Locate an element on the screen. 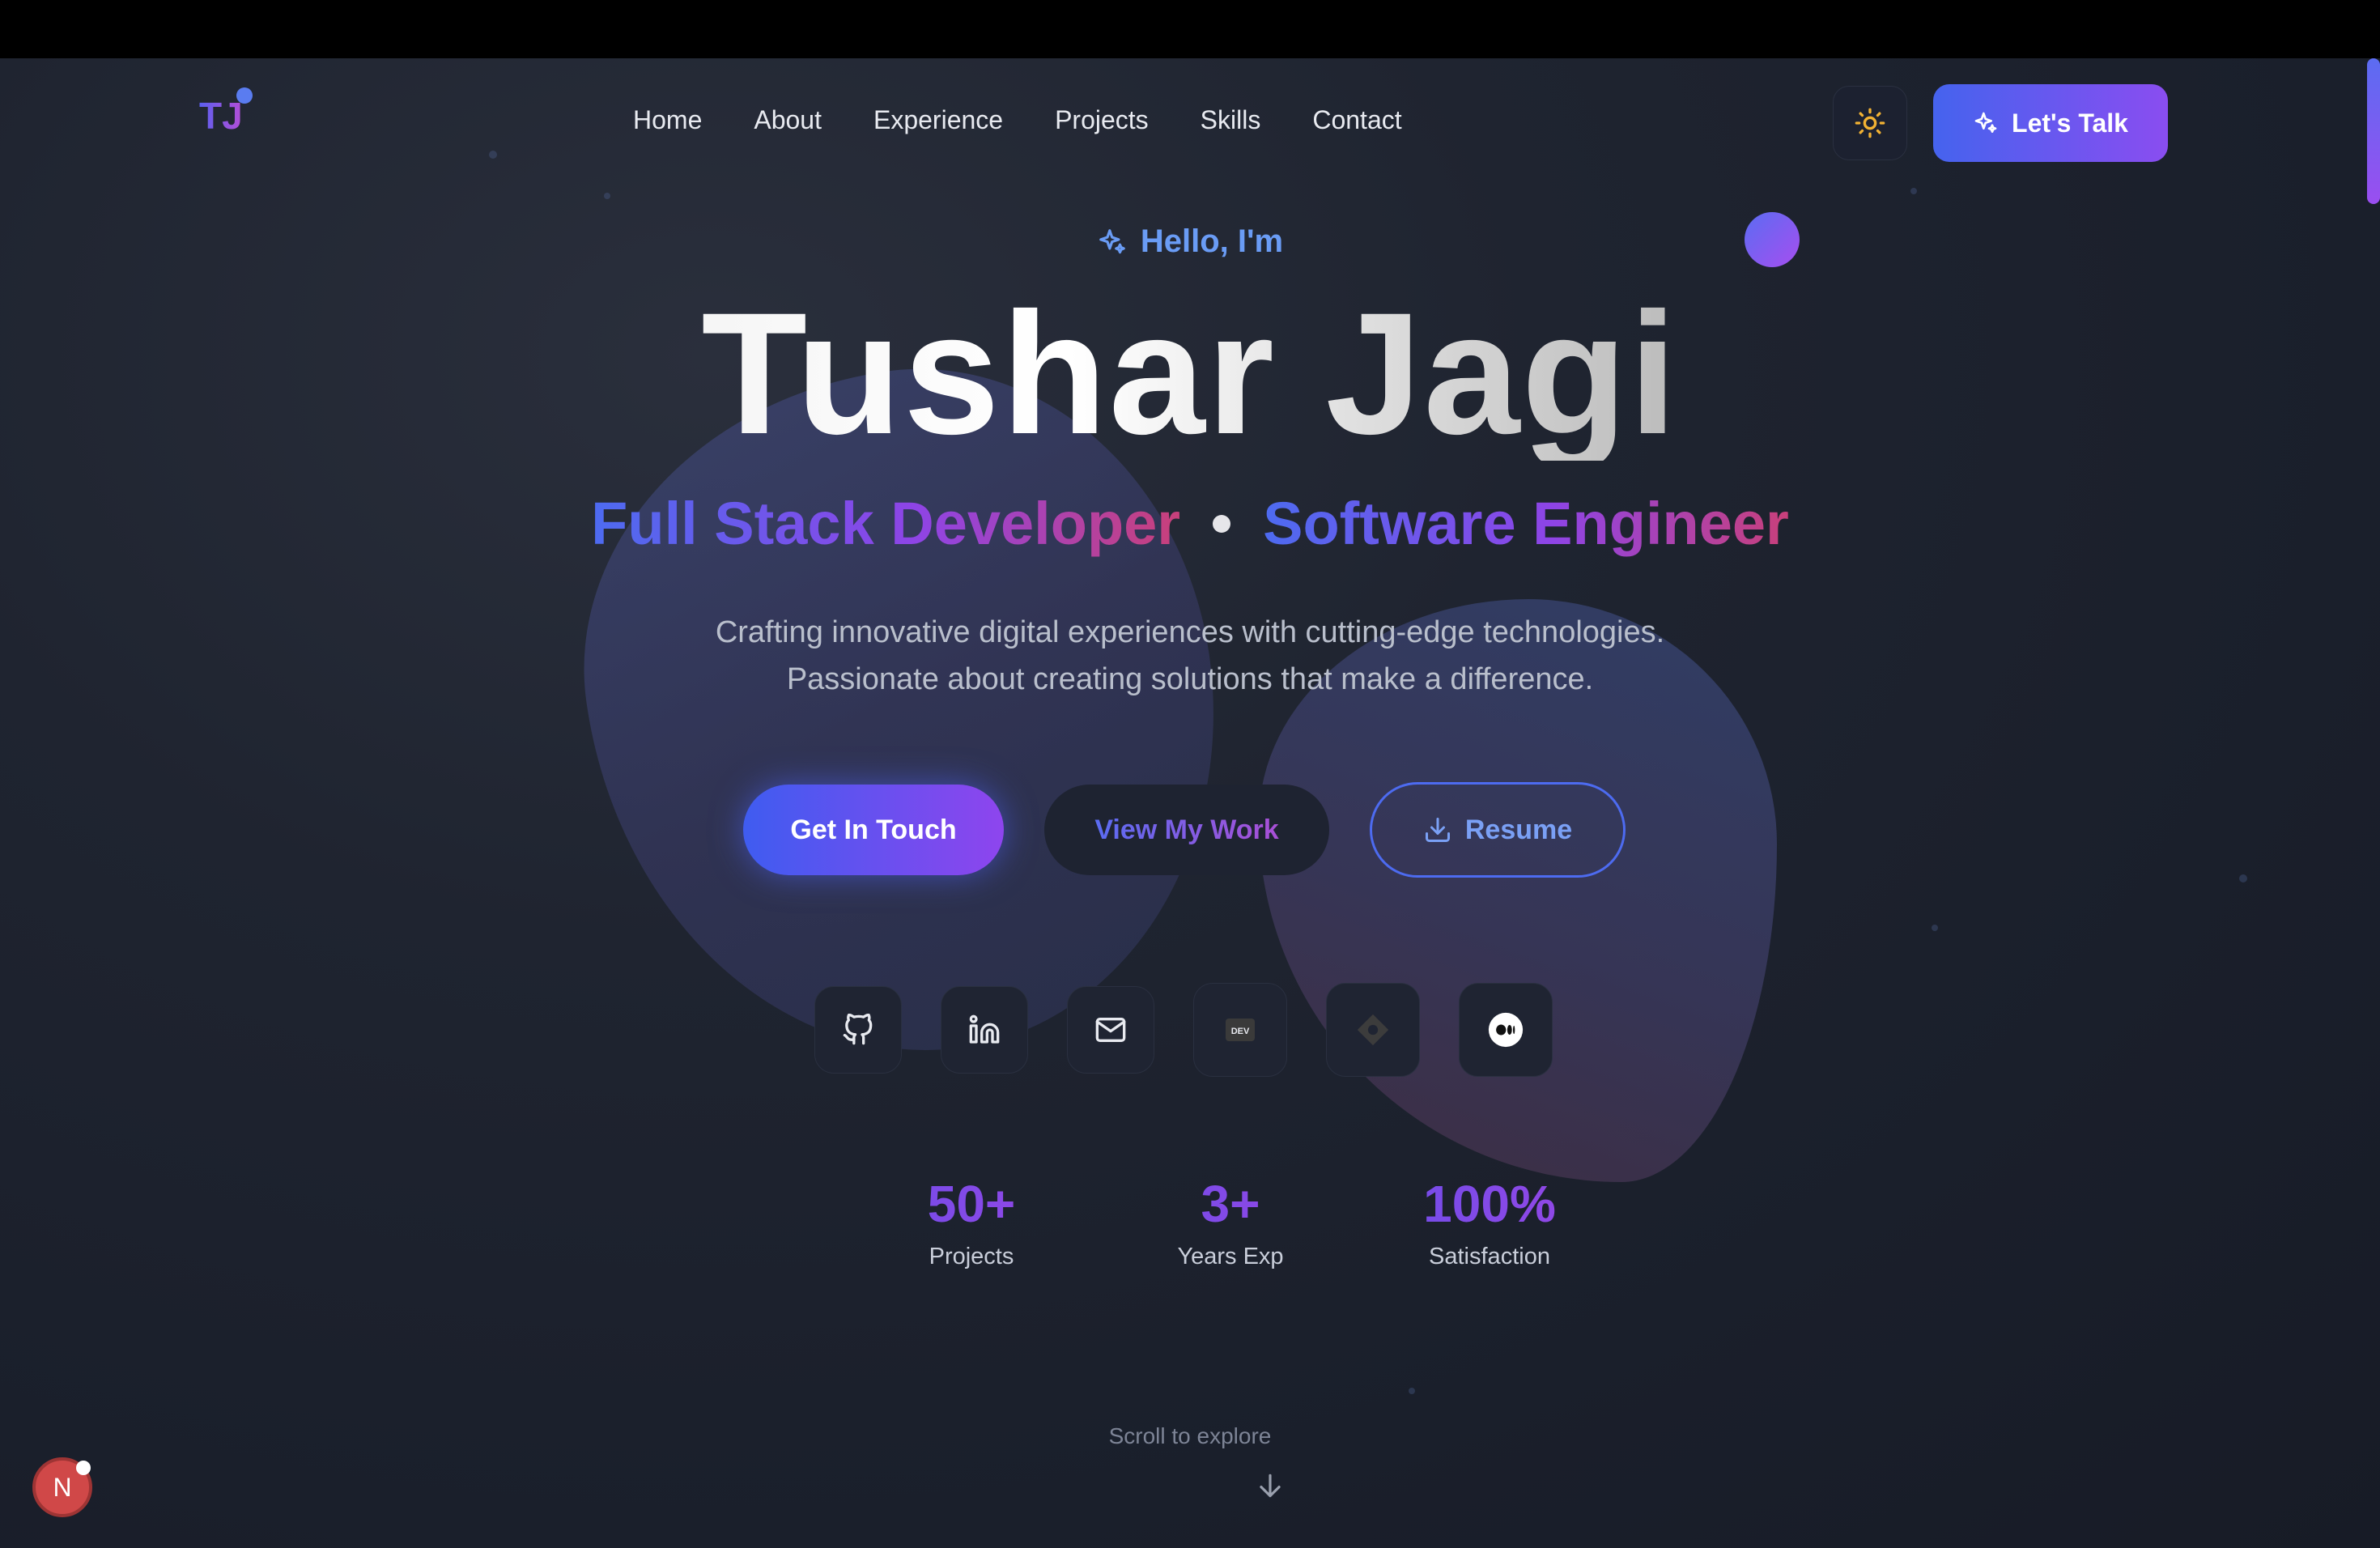 The height and width of the screenshot is (1548, 2380). logo-dot is located at coordinates (245, 96).